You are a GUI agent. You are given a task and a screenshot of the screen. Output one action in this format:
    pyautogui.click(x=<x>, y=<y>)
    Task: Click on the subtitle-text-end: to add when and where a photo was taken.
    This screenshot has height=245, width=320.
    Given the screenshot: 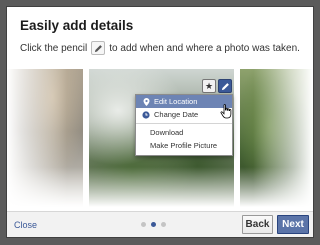 What is the action you would take?
    pyautogui.click(x=204, y=48)
    